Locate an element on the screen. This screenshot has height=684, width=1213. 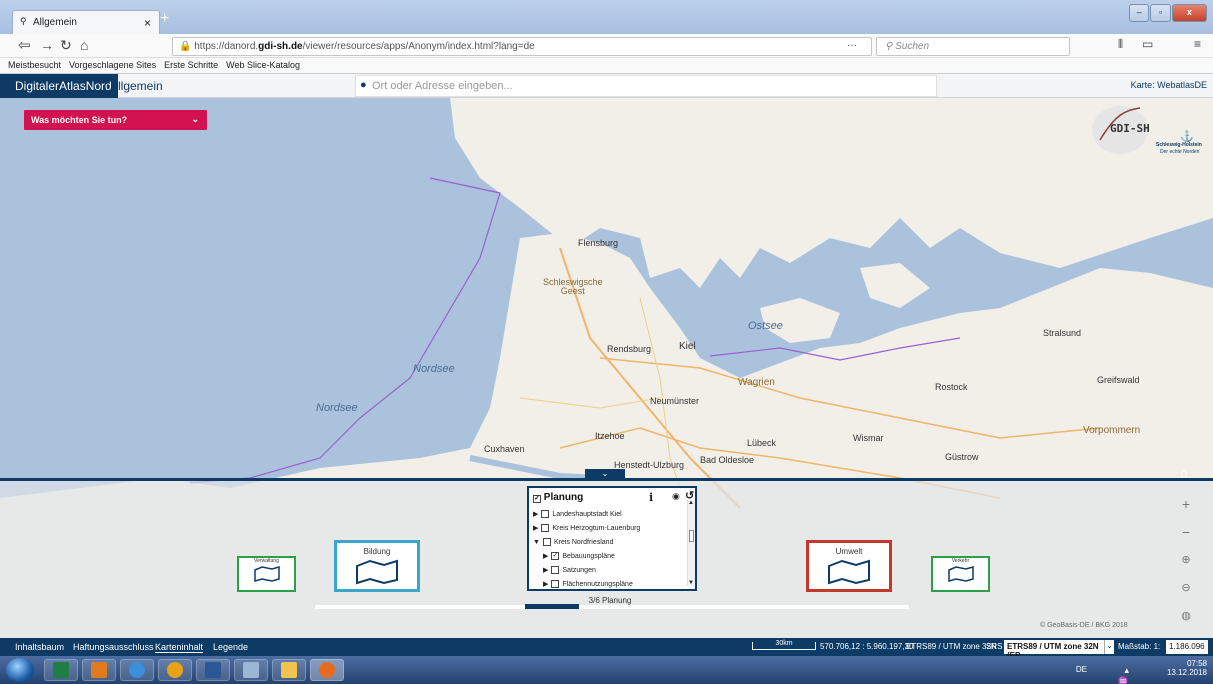
taskbar-explorer is located at coordinates (289, 670).